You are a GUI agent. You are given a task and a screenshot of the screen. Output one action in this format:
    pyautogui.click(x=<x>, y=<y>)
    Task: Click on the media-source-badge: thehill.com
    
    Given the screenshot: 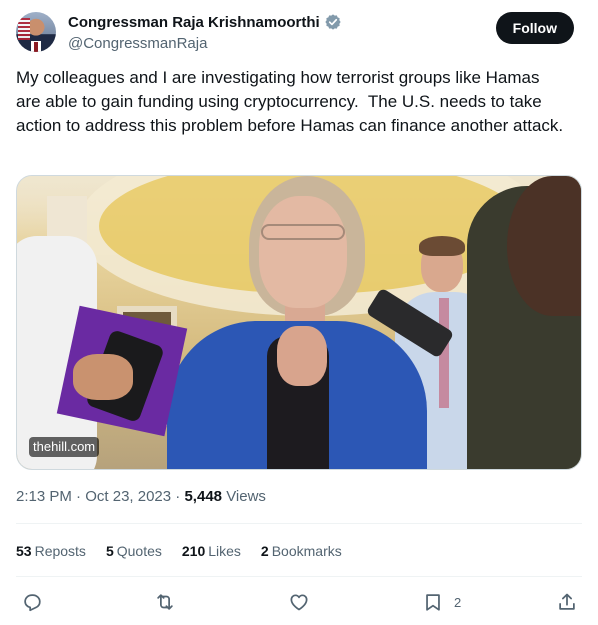 What is the action you would take?
    pyautogui.click(x=64, y=447)
    